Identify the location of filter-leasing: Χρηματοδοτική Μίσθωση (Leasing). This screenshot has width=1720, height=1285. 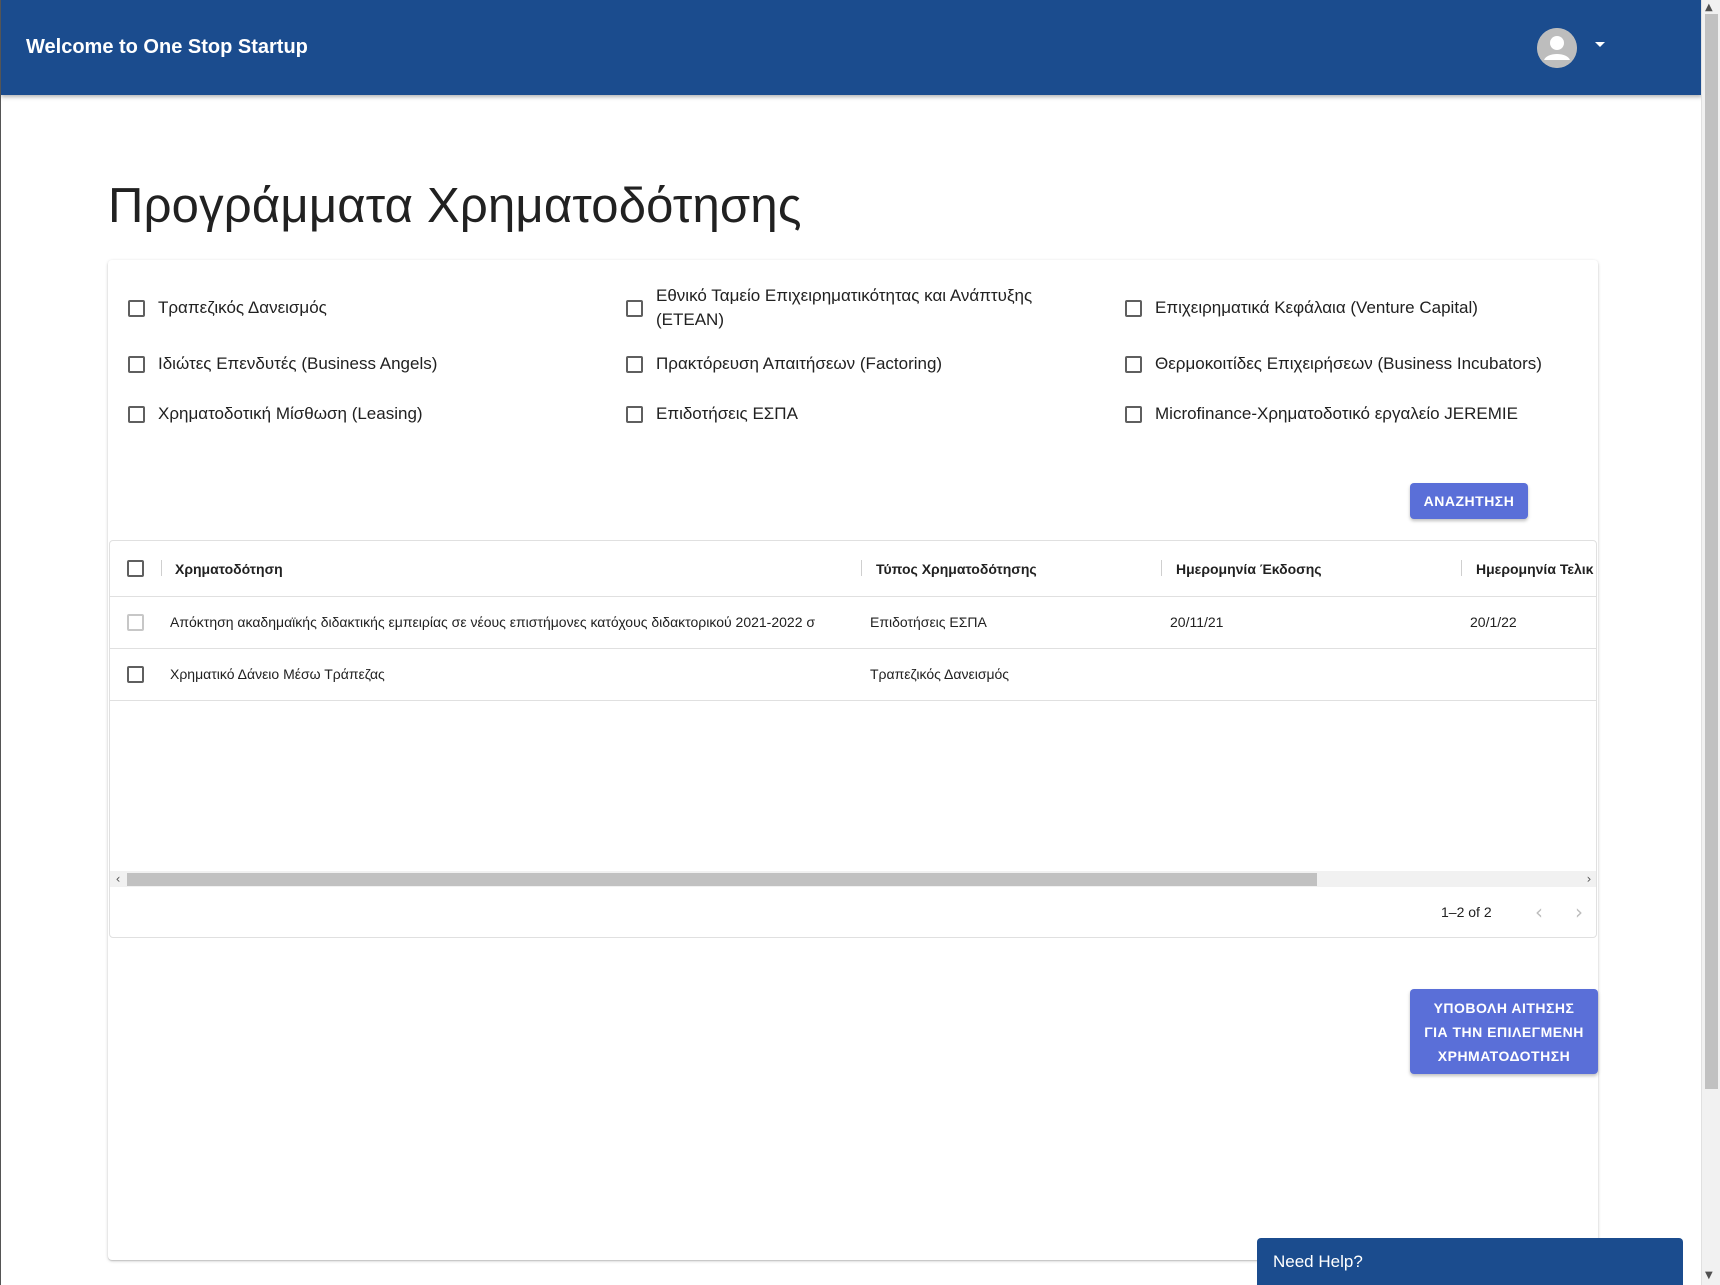
(275, 414).